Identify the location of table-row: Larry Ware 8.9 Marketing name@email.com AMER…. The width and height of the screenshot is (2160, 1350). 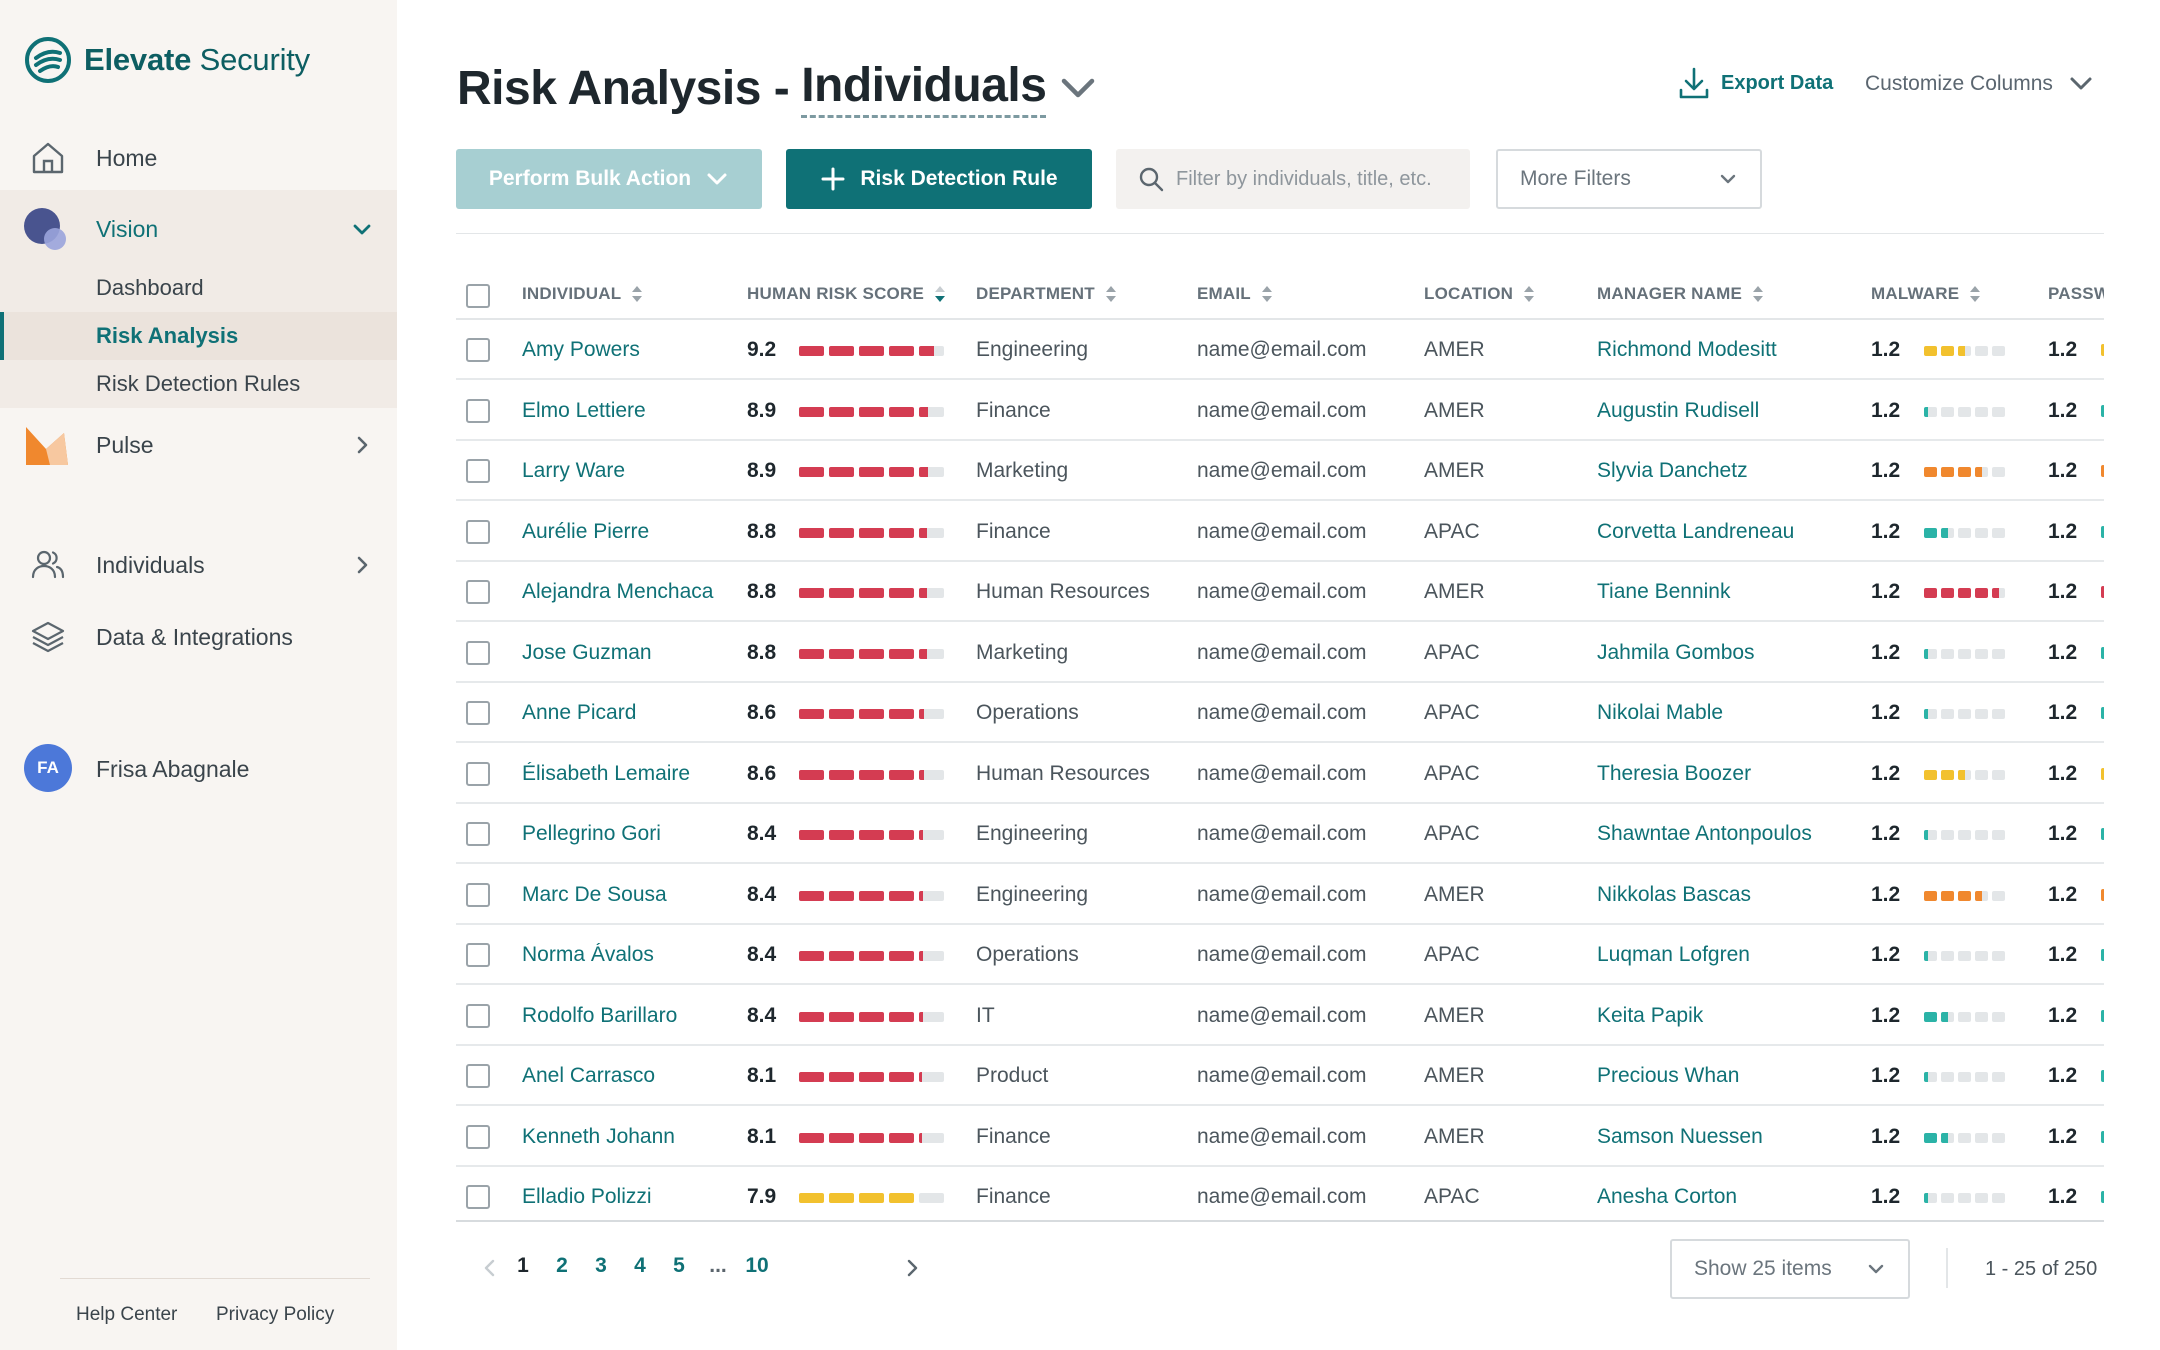
(1280, 471).